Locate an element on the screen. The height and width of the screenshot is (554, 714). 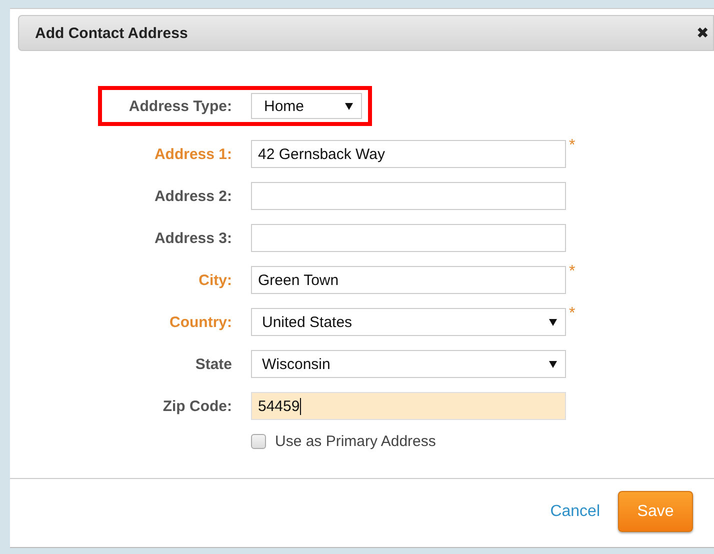
field-label: Zip Code: is located at coordinates (197, 406).